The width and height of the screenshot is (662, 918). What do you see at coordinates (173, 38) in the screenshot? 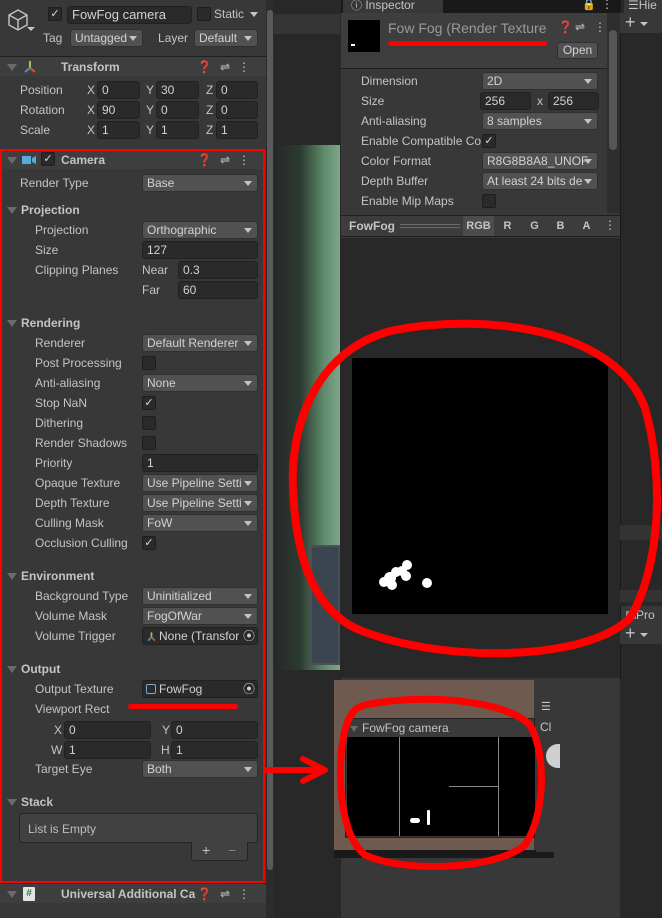
I see `layer-label: Layer` at bounding box center [173, 38].